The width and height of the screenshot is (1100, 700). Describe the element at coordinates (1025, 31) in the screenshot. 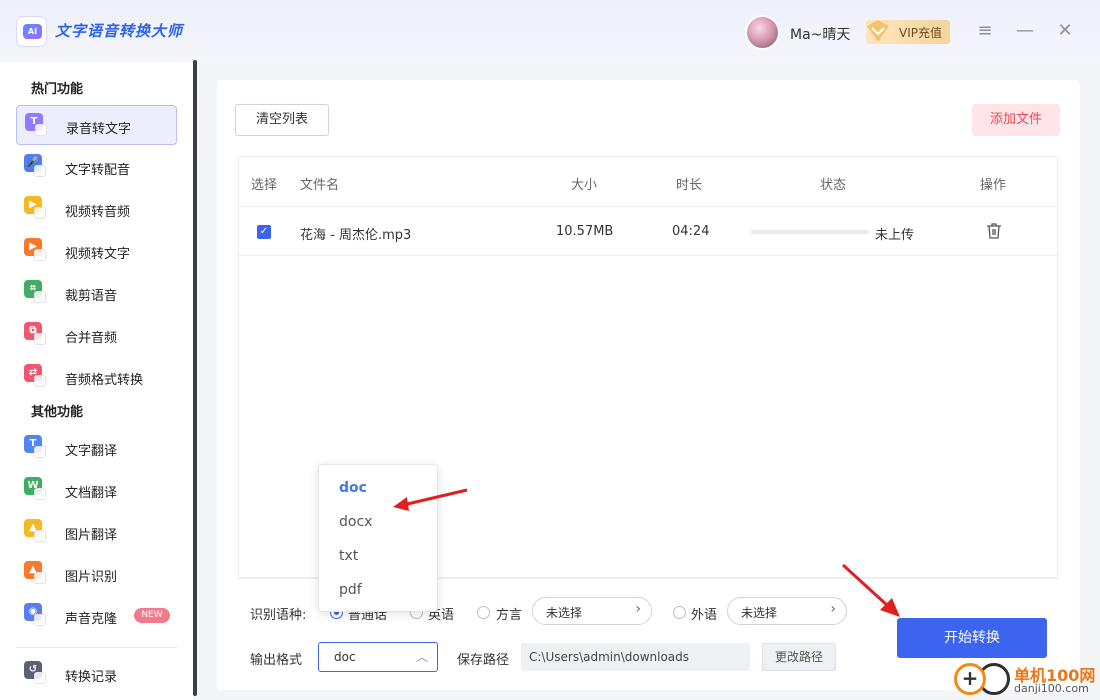

I see `minimize-icon: —` at that location.